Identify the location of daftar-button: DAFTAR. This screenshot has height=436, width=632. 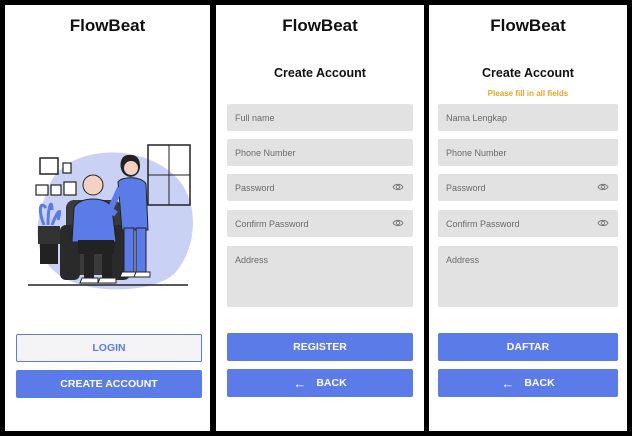
(528, 347).